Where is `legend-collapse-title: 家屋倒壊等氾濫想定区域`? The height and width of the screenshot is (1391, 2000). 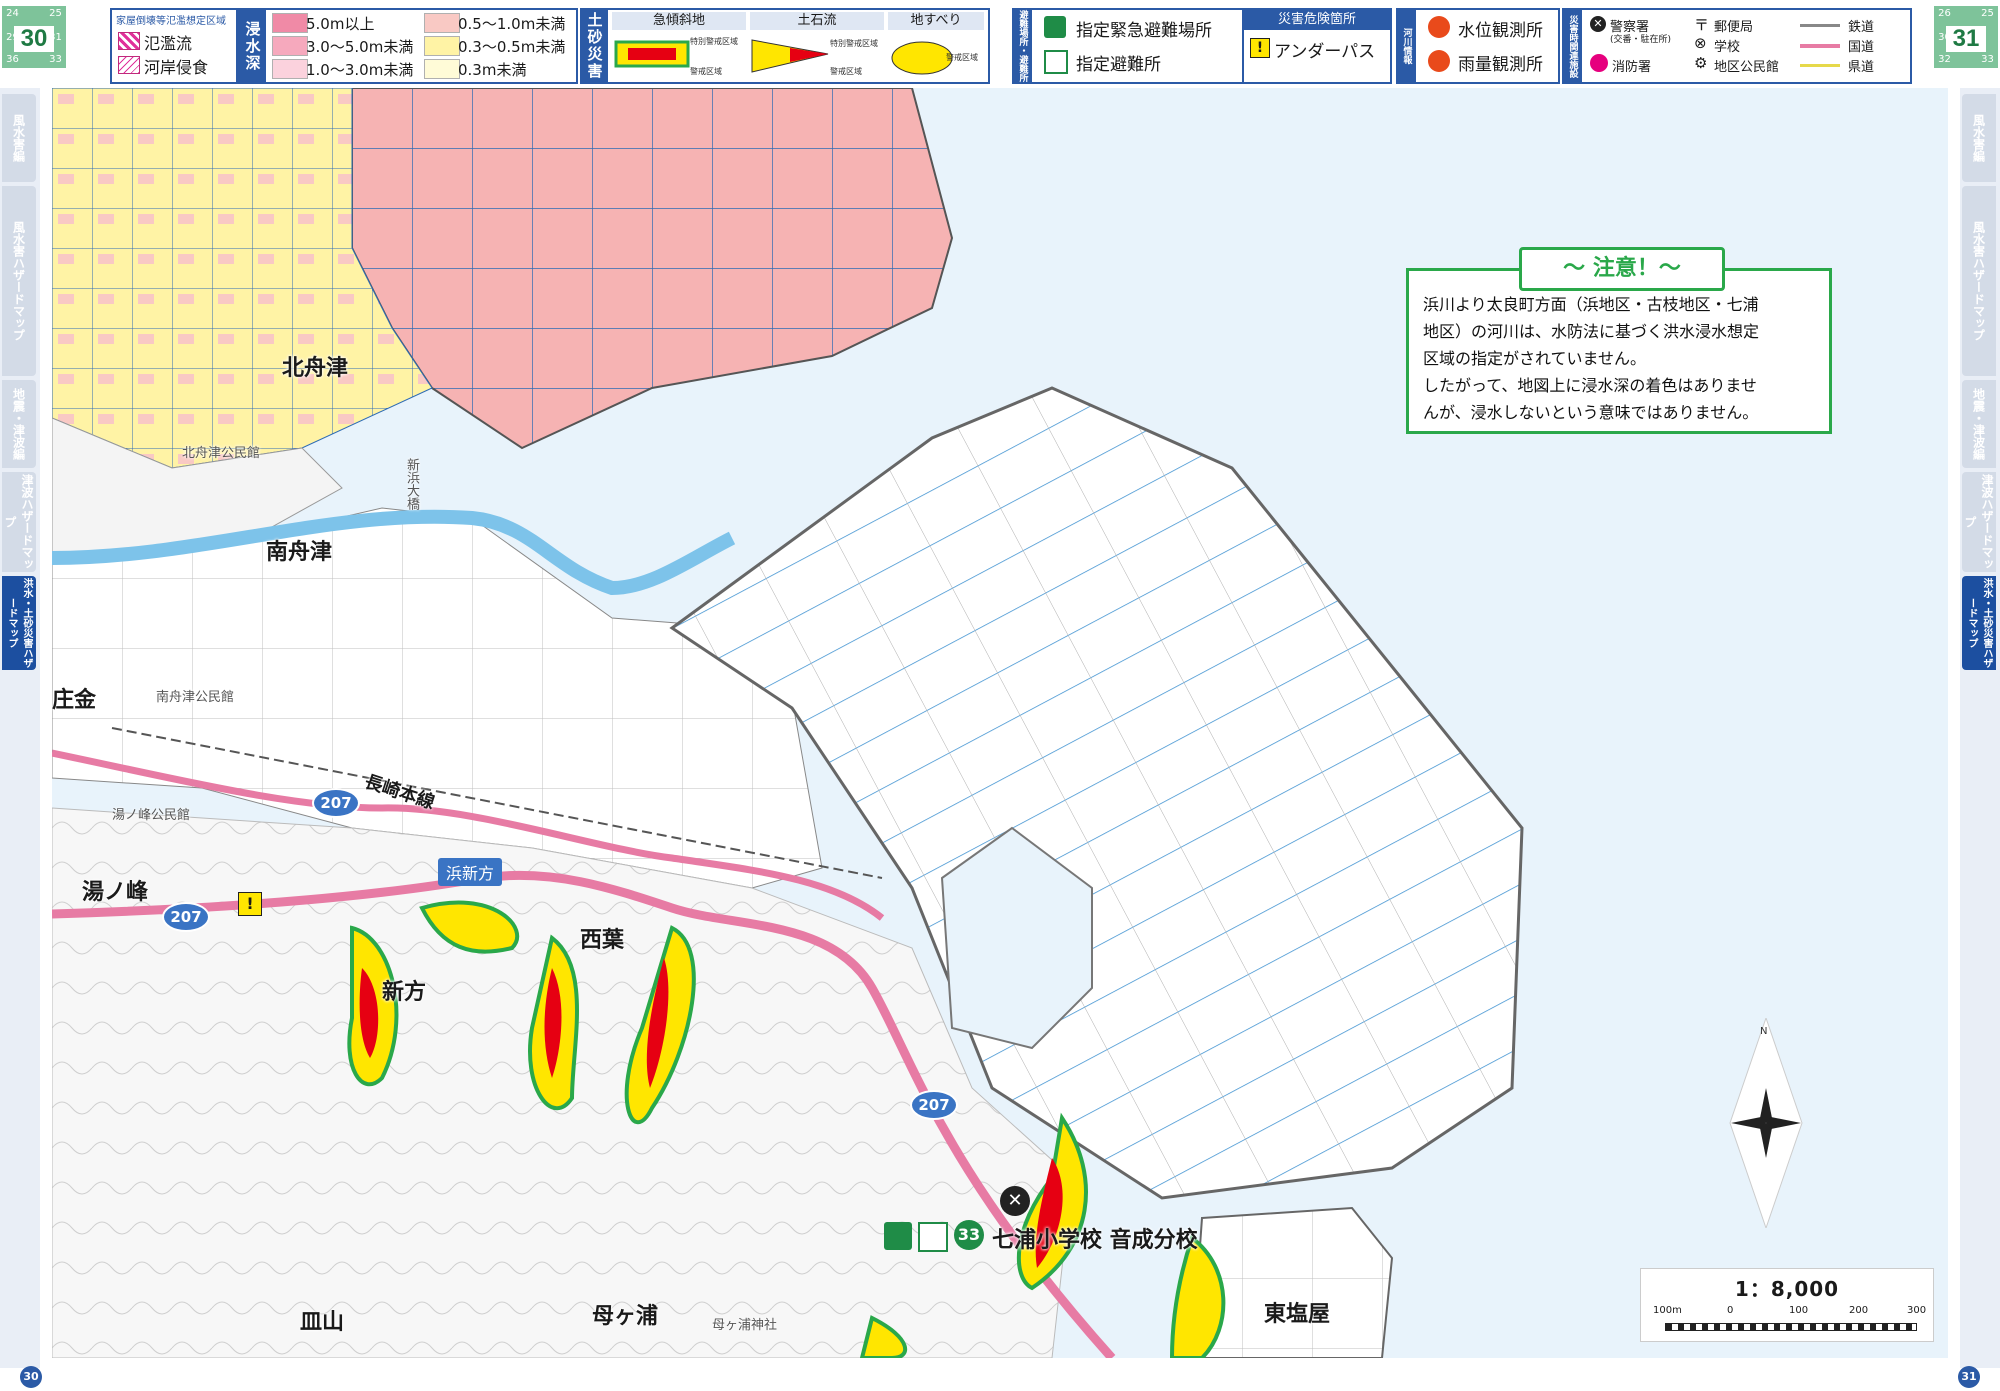
legend-collapse-title: 家屋倒壊等氾濫想定区域 is located at coordinates (171, 21).